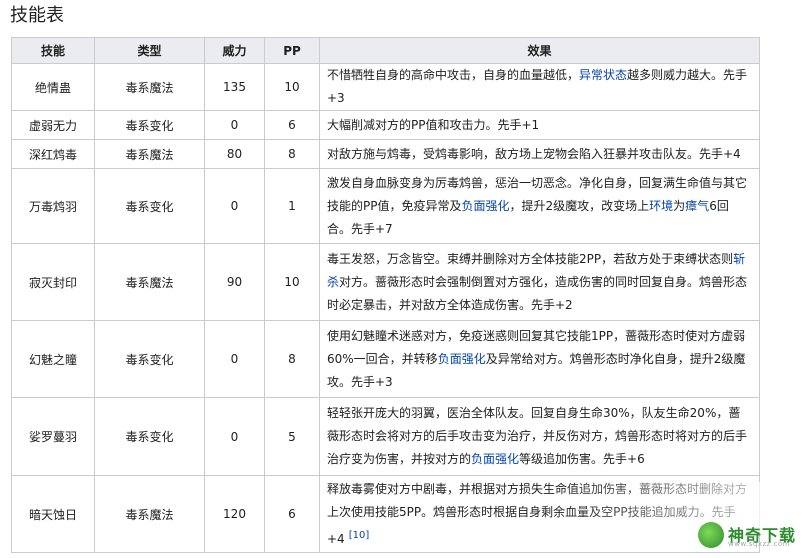  What do you see at coordinates (234, 282) in the screenshot?
I see `skill-power-cell: 90` at bounding box center [234, 282].